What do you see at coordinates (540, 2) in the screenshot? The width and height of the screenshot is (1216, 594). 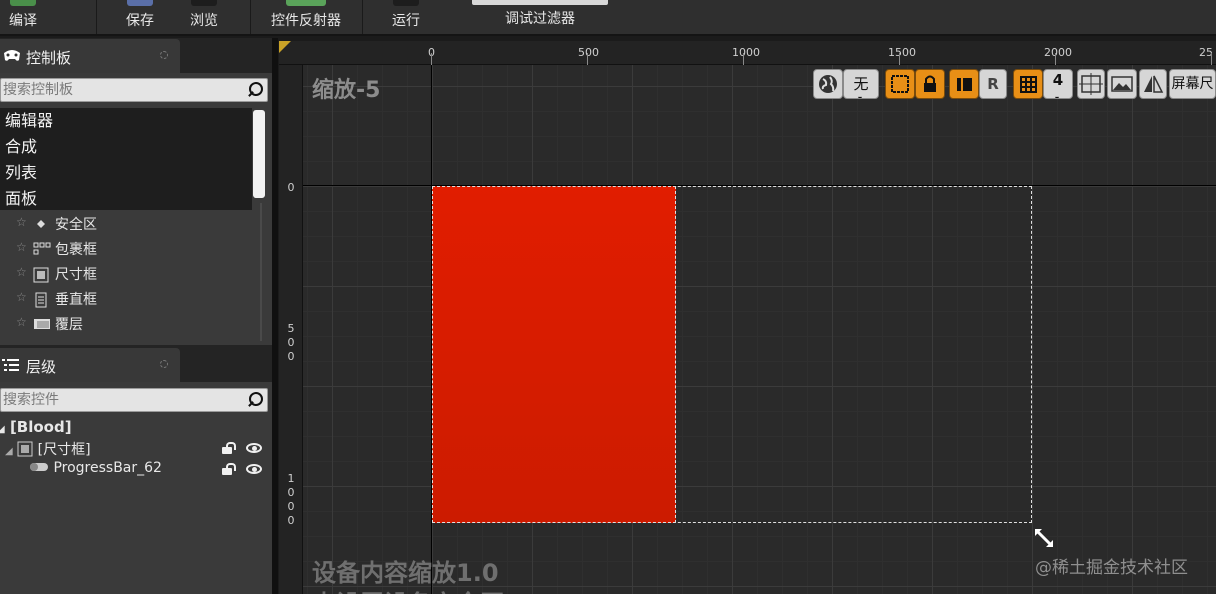 I see `debug-filter-dropdown` at bounding box center [540, 2].